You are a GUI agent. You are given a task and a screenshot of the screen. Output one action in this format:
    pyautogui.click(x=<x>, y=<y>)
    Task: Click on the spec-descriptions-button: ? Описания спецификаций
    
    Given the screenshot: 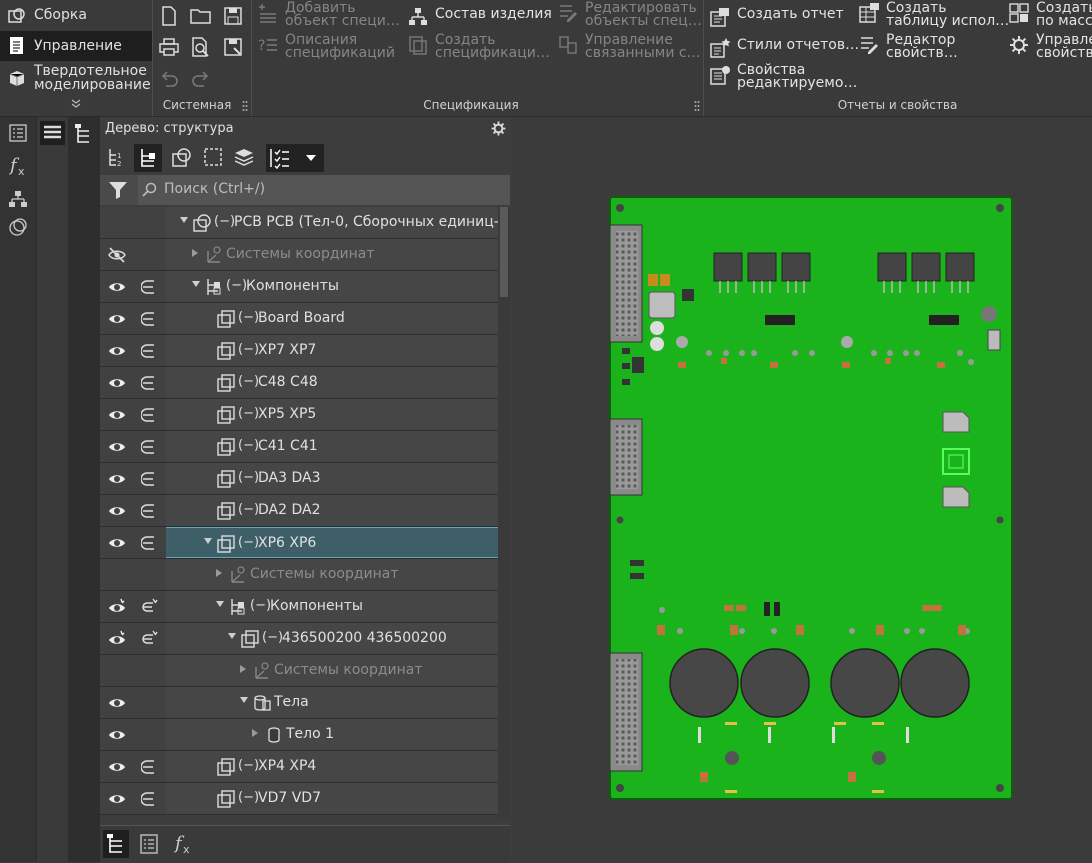 What is the action you would take?
    pyautogui.click(x=326, y=46)
    